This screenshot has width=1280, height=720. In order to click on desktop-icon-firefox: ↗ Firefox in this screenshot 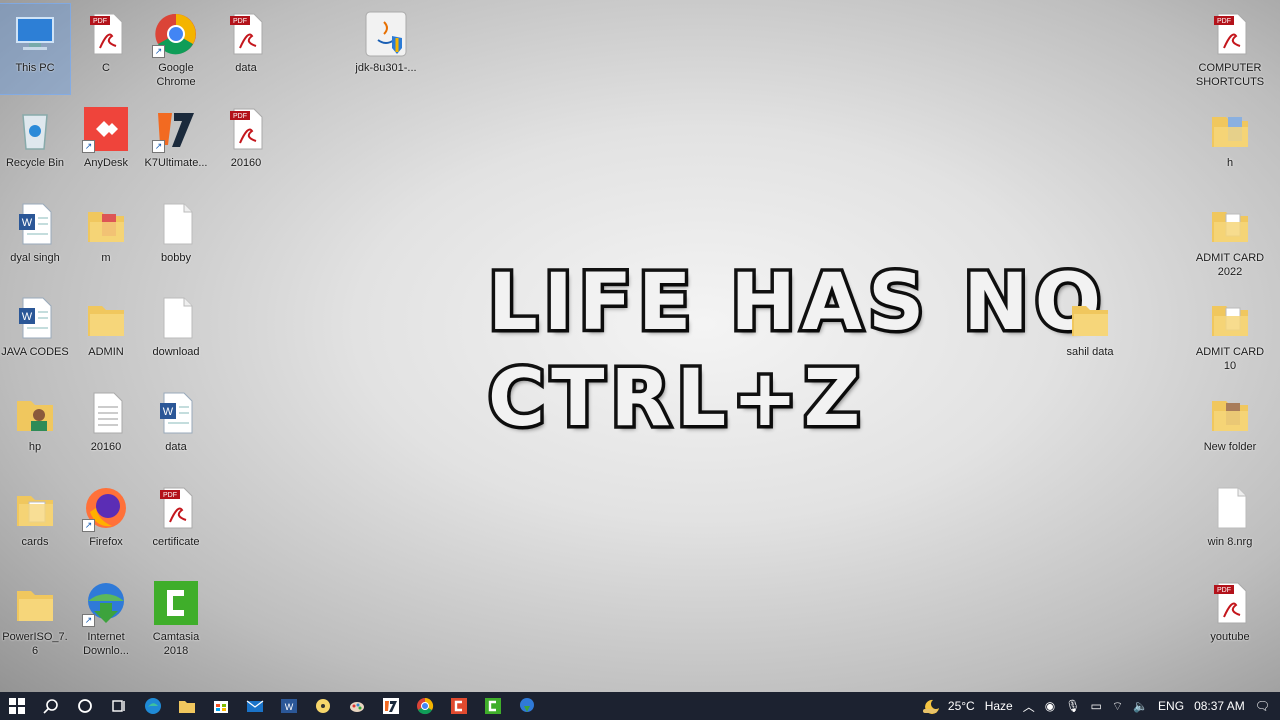, I will do `click(106, 523)`.